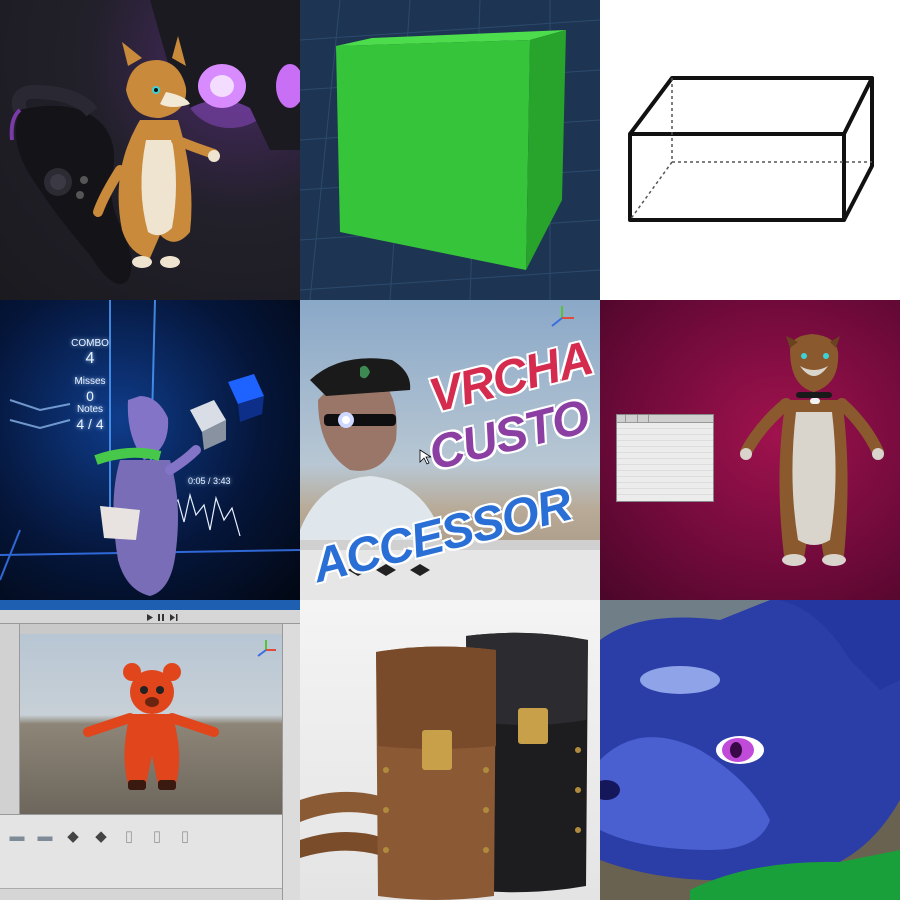 The width and height of the screenshot is (900, 900). What do you see at coordinates (141, 894) in the screenshot?
I see `status-bar` at bounding box center [141, 894].